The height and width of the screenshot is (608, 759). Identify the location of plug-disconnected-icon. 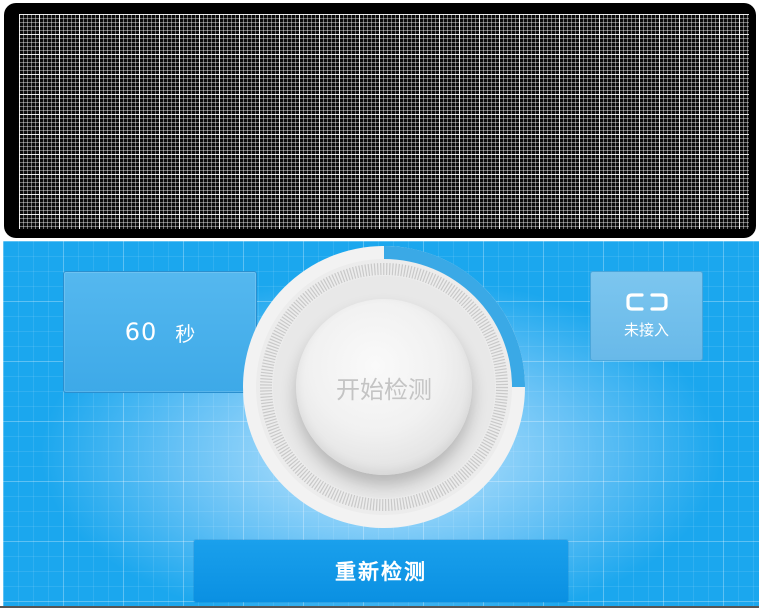
(646, 301).